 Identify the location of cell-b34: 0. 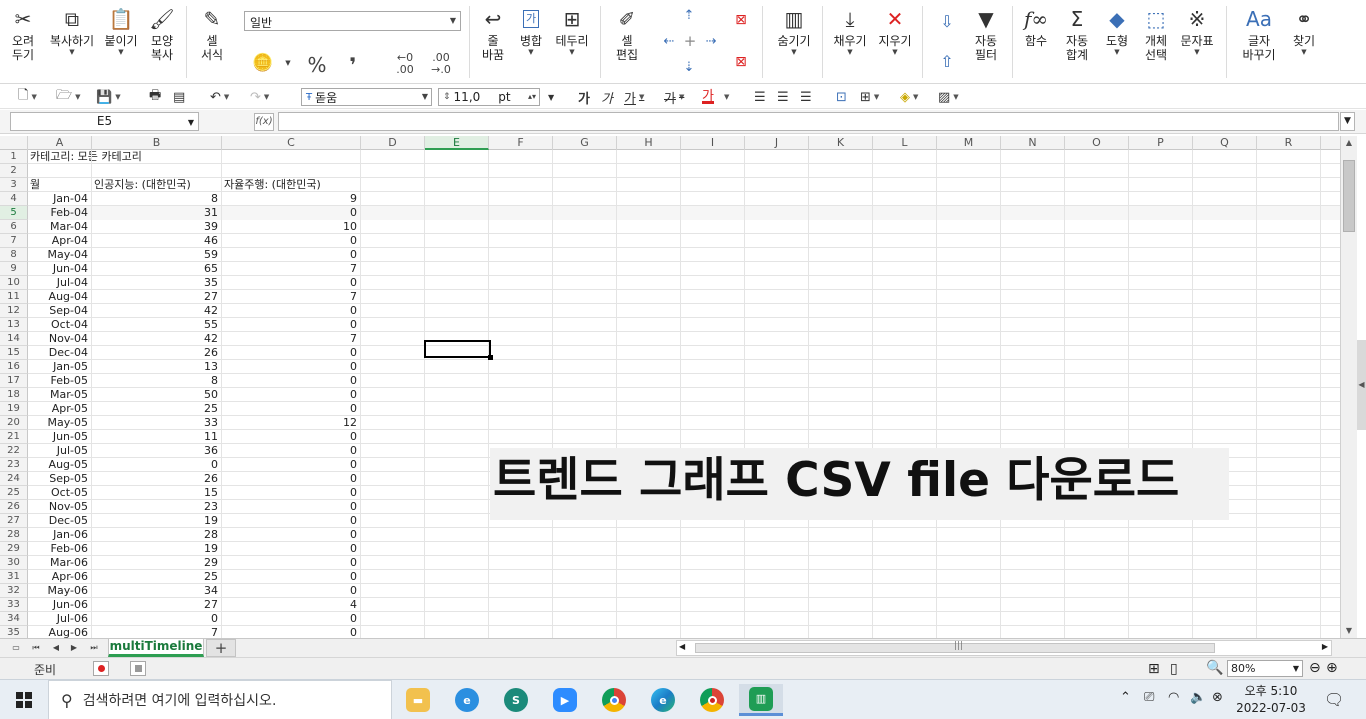
(157, 618).